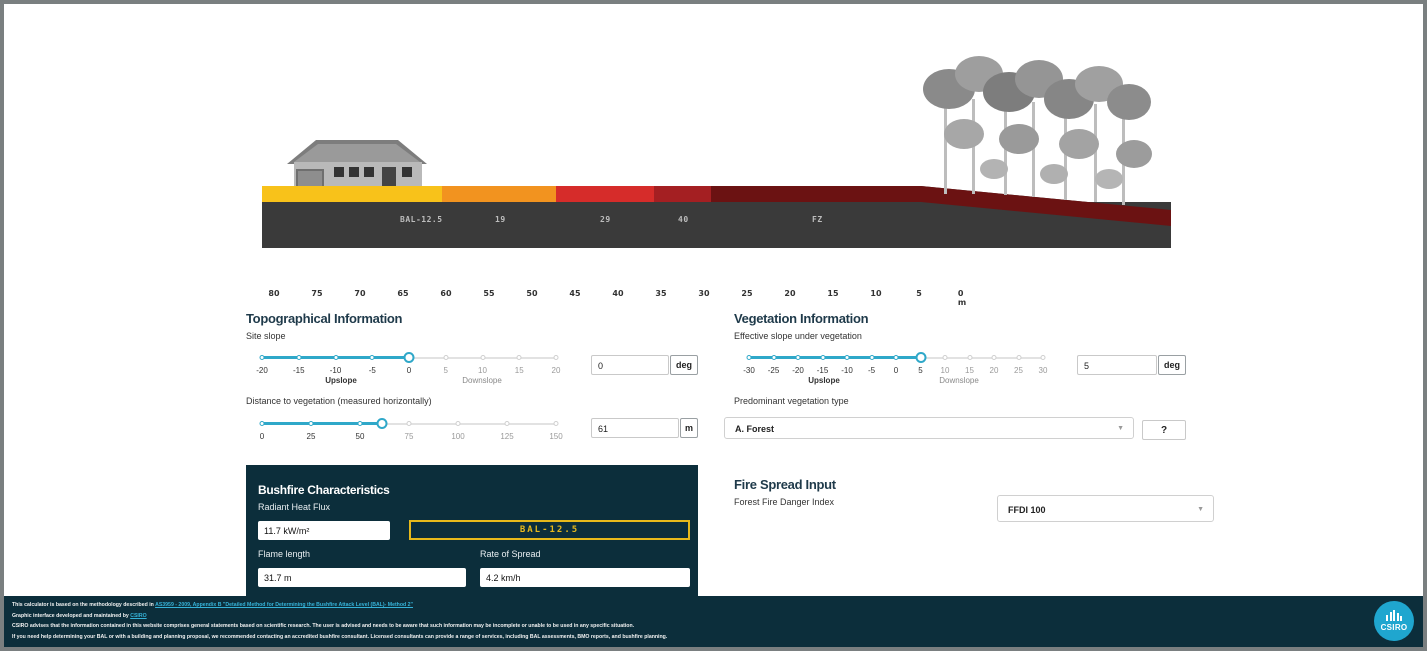  What do you see at coordinates (962, 298) in the screenshot?
I see `distance-scale-tick: 0 m` at bounding box center [962, 298].